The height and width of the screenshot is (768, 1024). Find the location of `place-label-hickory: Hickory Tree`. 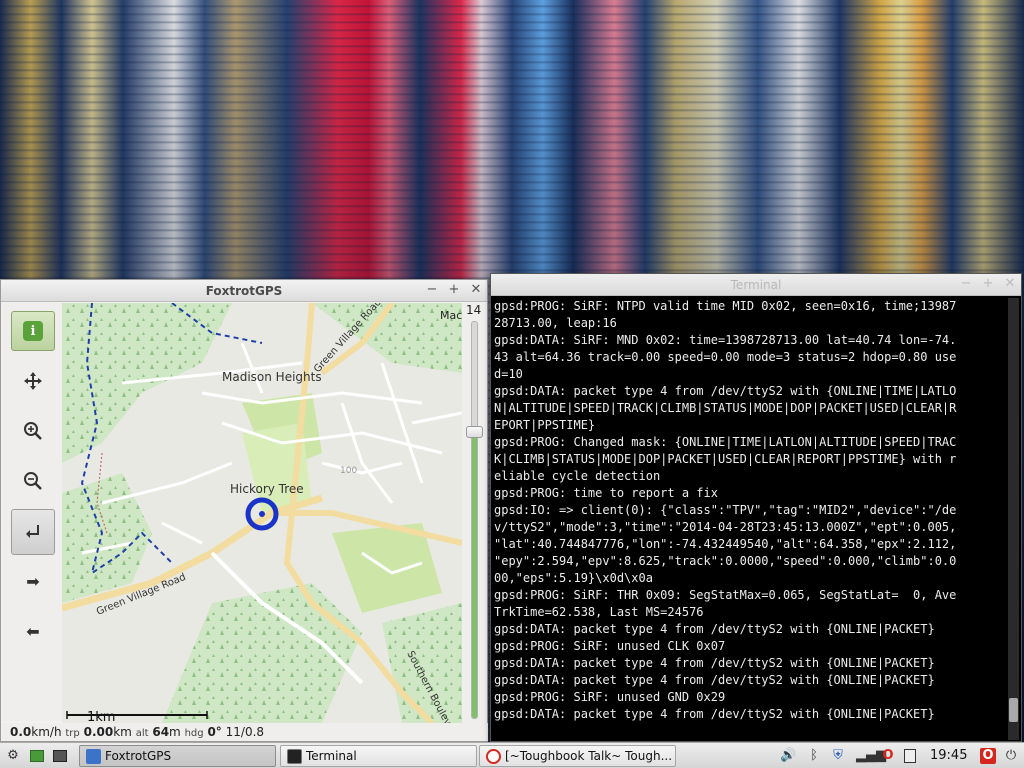

place-label-hickory: Hickory Tree is located at coordinates (267, 489).